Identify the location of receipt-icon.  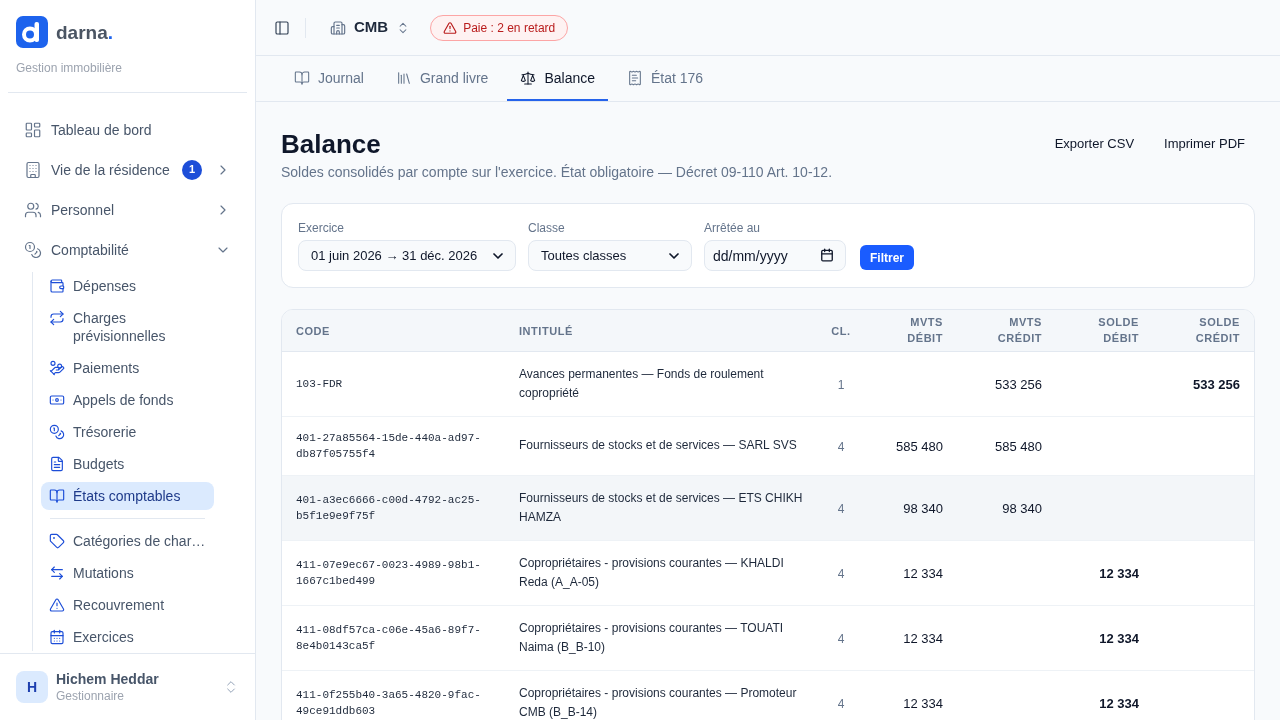
(635, 77).